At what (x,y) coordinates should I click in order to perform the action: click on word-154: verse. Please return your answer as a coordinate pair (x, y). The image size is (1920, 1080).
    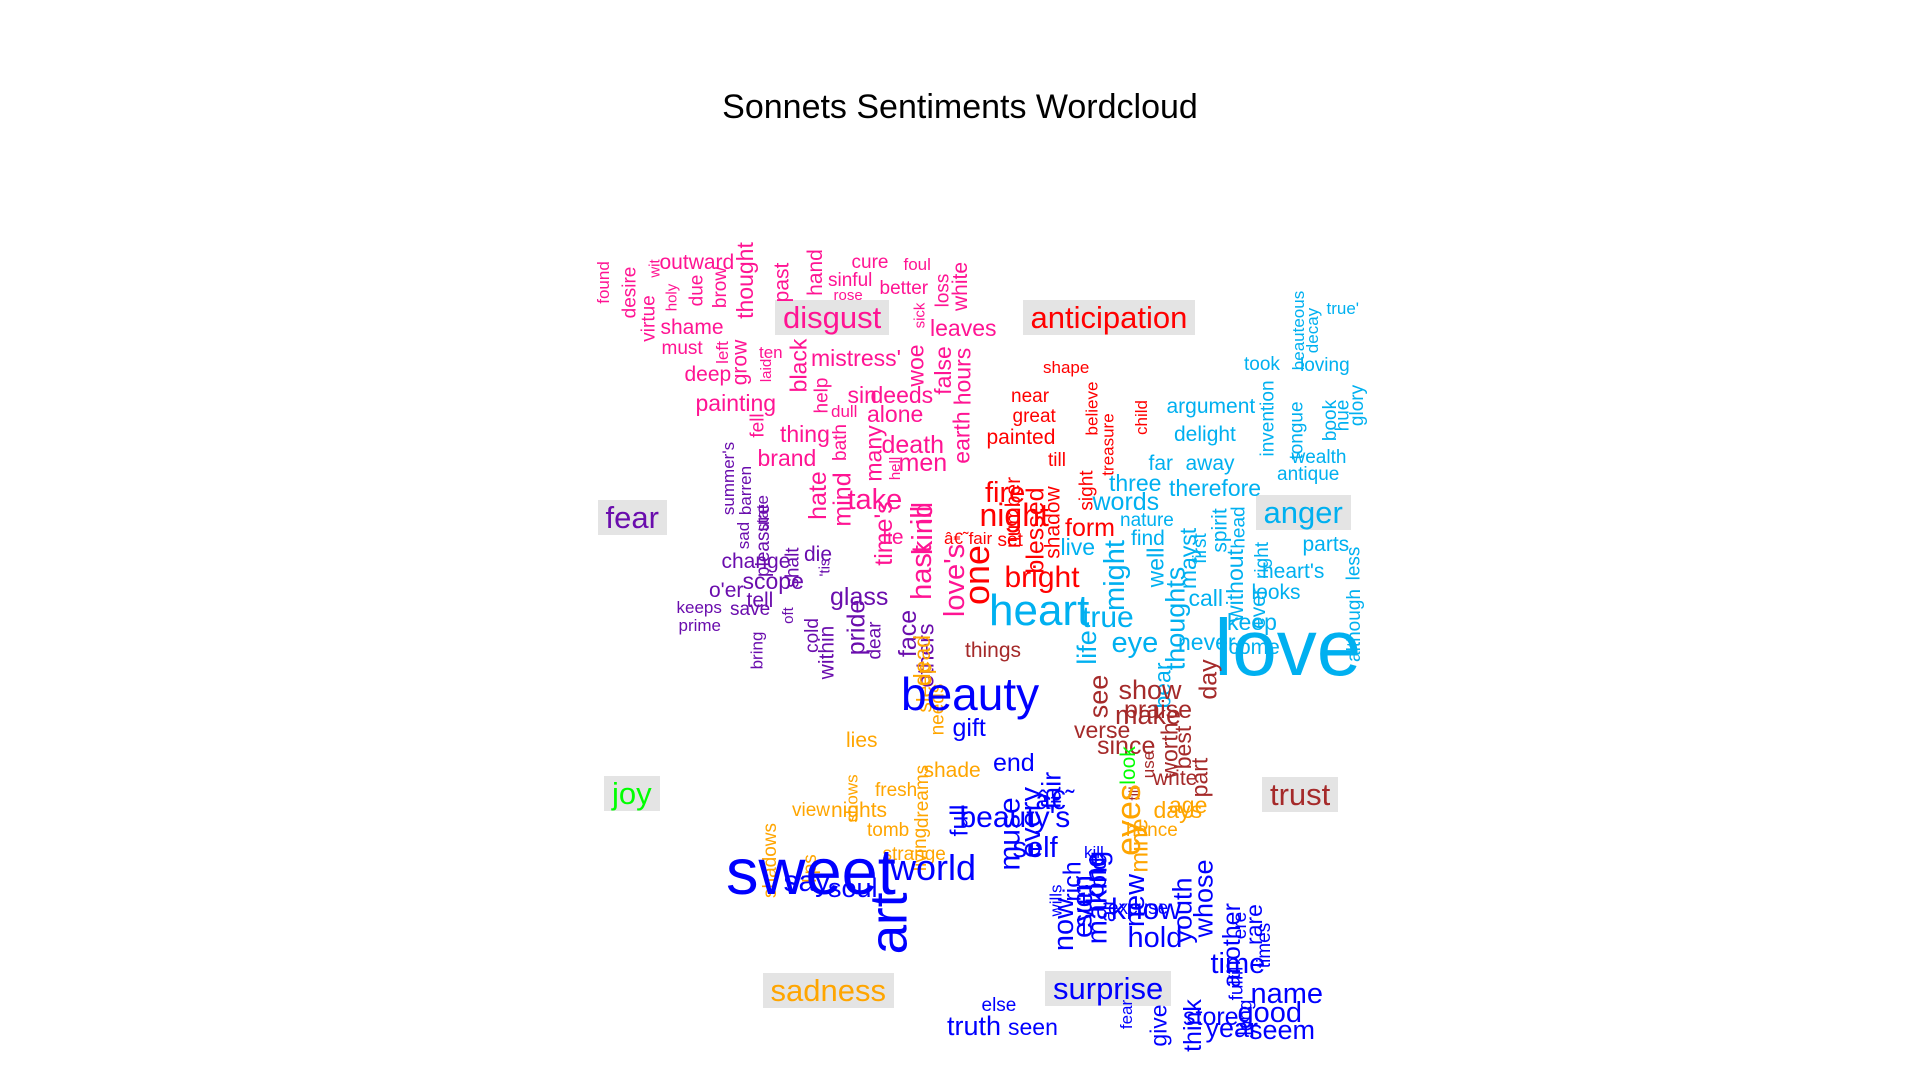
    Looking at the image, I should click on (1102, 729).